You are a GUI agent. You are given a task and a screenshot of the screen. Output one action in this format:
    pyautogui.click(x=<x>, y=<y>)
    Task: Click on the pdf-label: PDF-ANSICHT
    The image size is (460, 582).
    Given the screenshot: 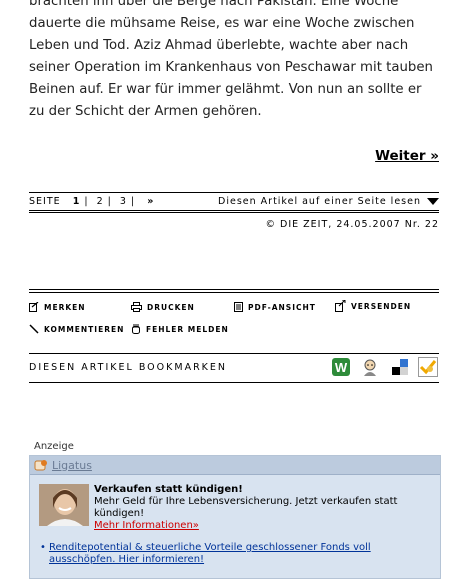 What is the action you would take?
    pyautogui.click(x=282, y=307)
    